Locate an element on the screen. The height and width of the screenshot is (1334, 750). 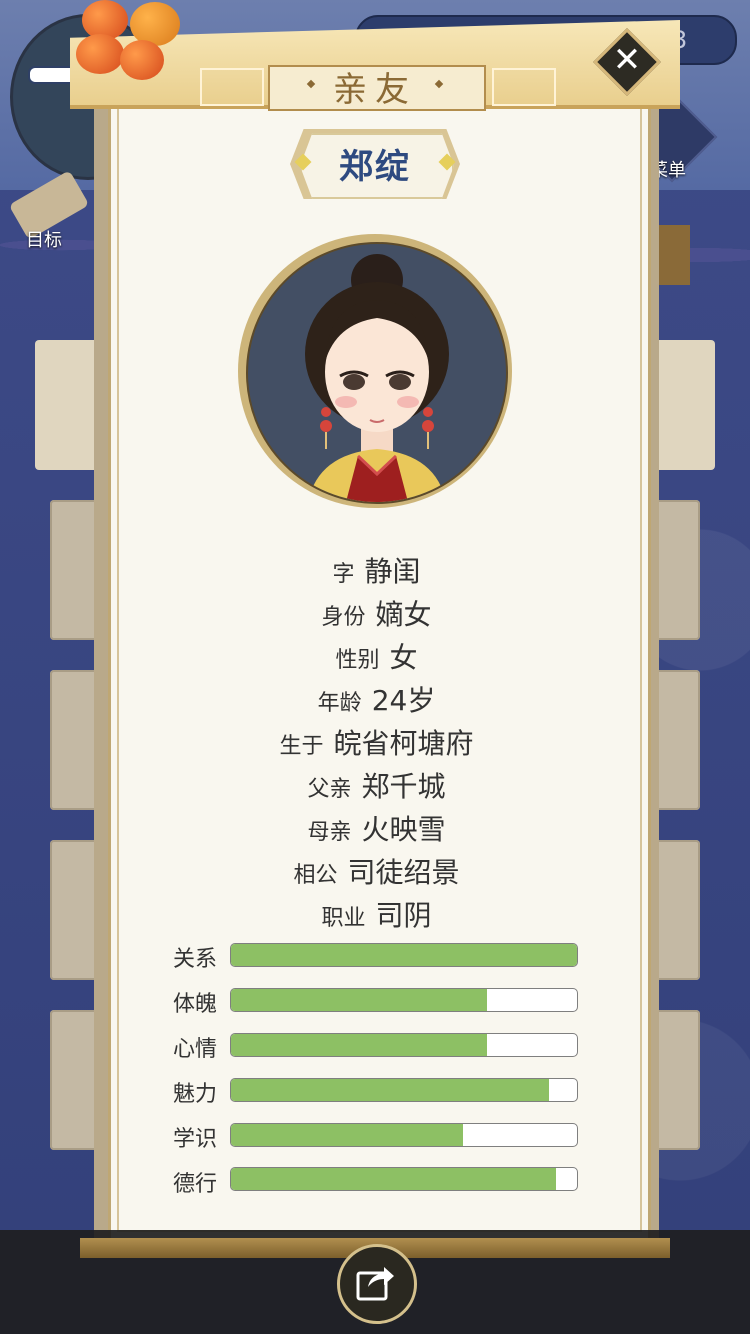
goal-label: 目标 is located at coordinates (44, 239).